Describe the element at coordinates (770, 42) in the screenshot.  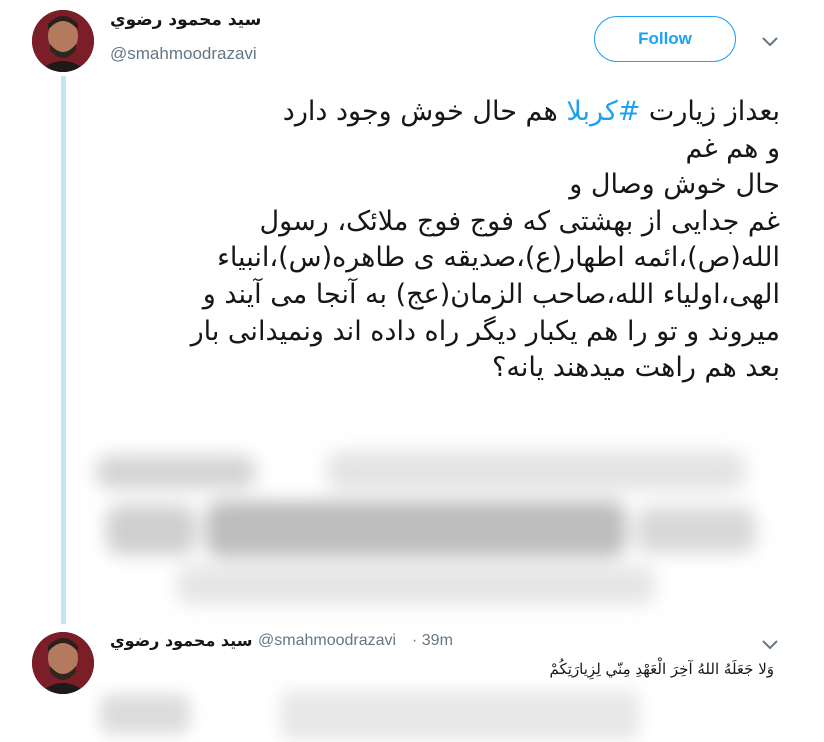
I see `tweet-options-chevron-down-icon` at that location.